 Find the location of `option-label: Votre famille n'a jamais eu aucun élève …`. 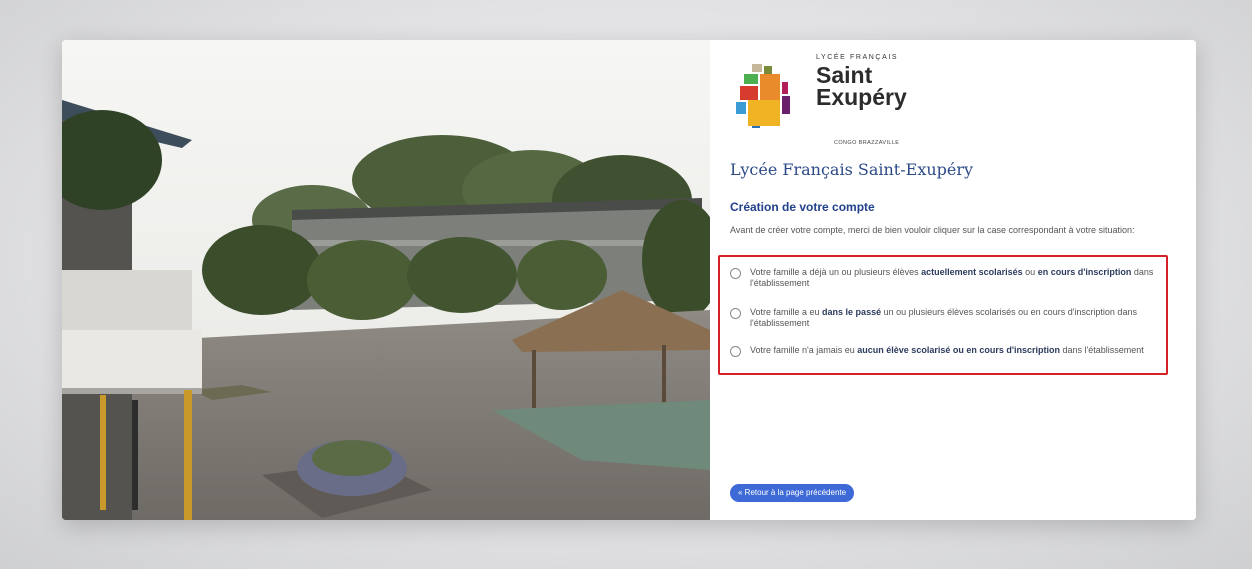

option-label: Votre famille n'a jamais eu aucun élève … is located at coordinates (947, 350).